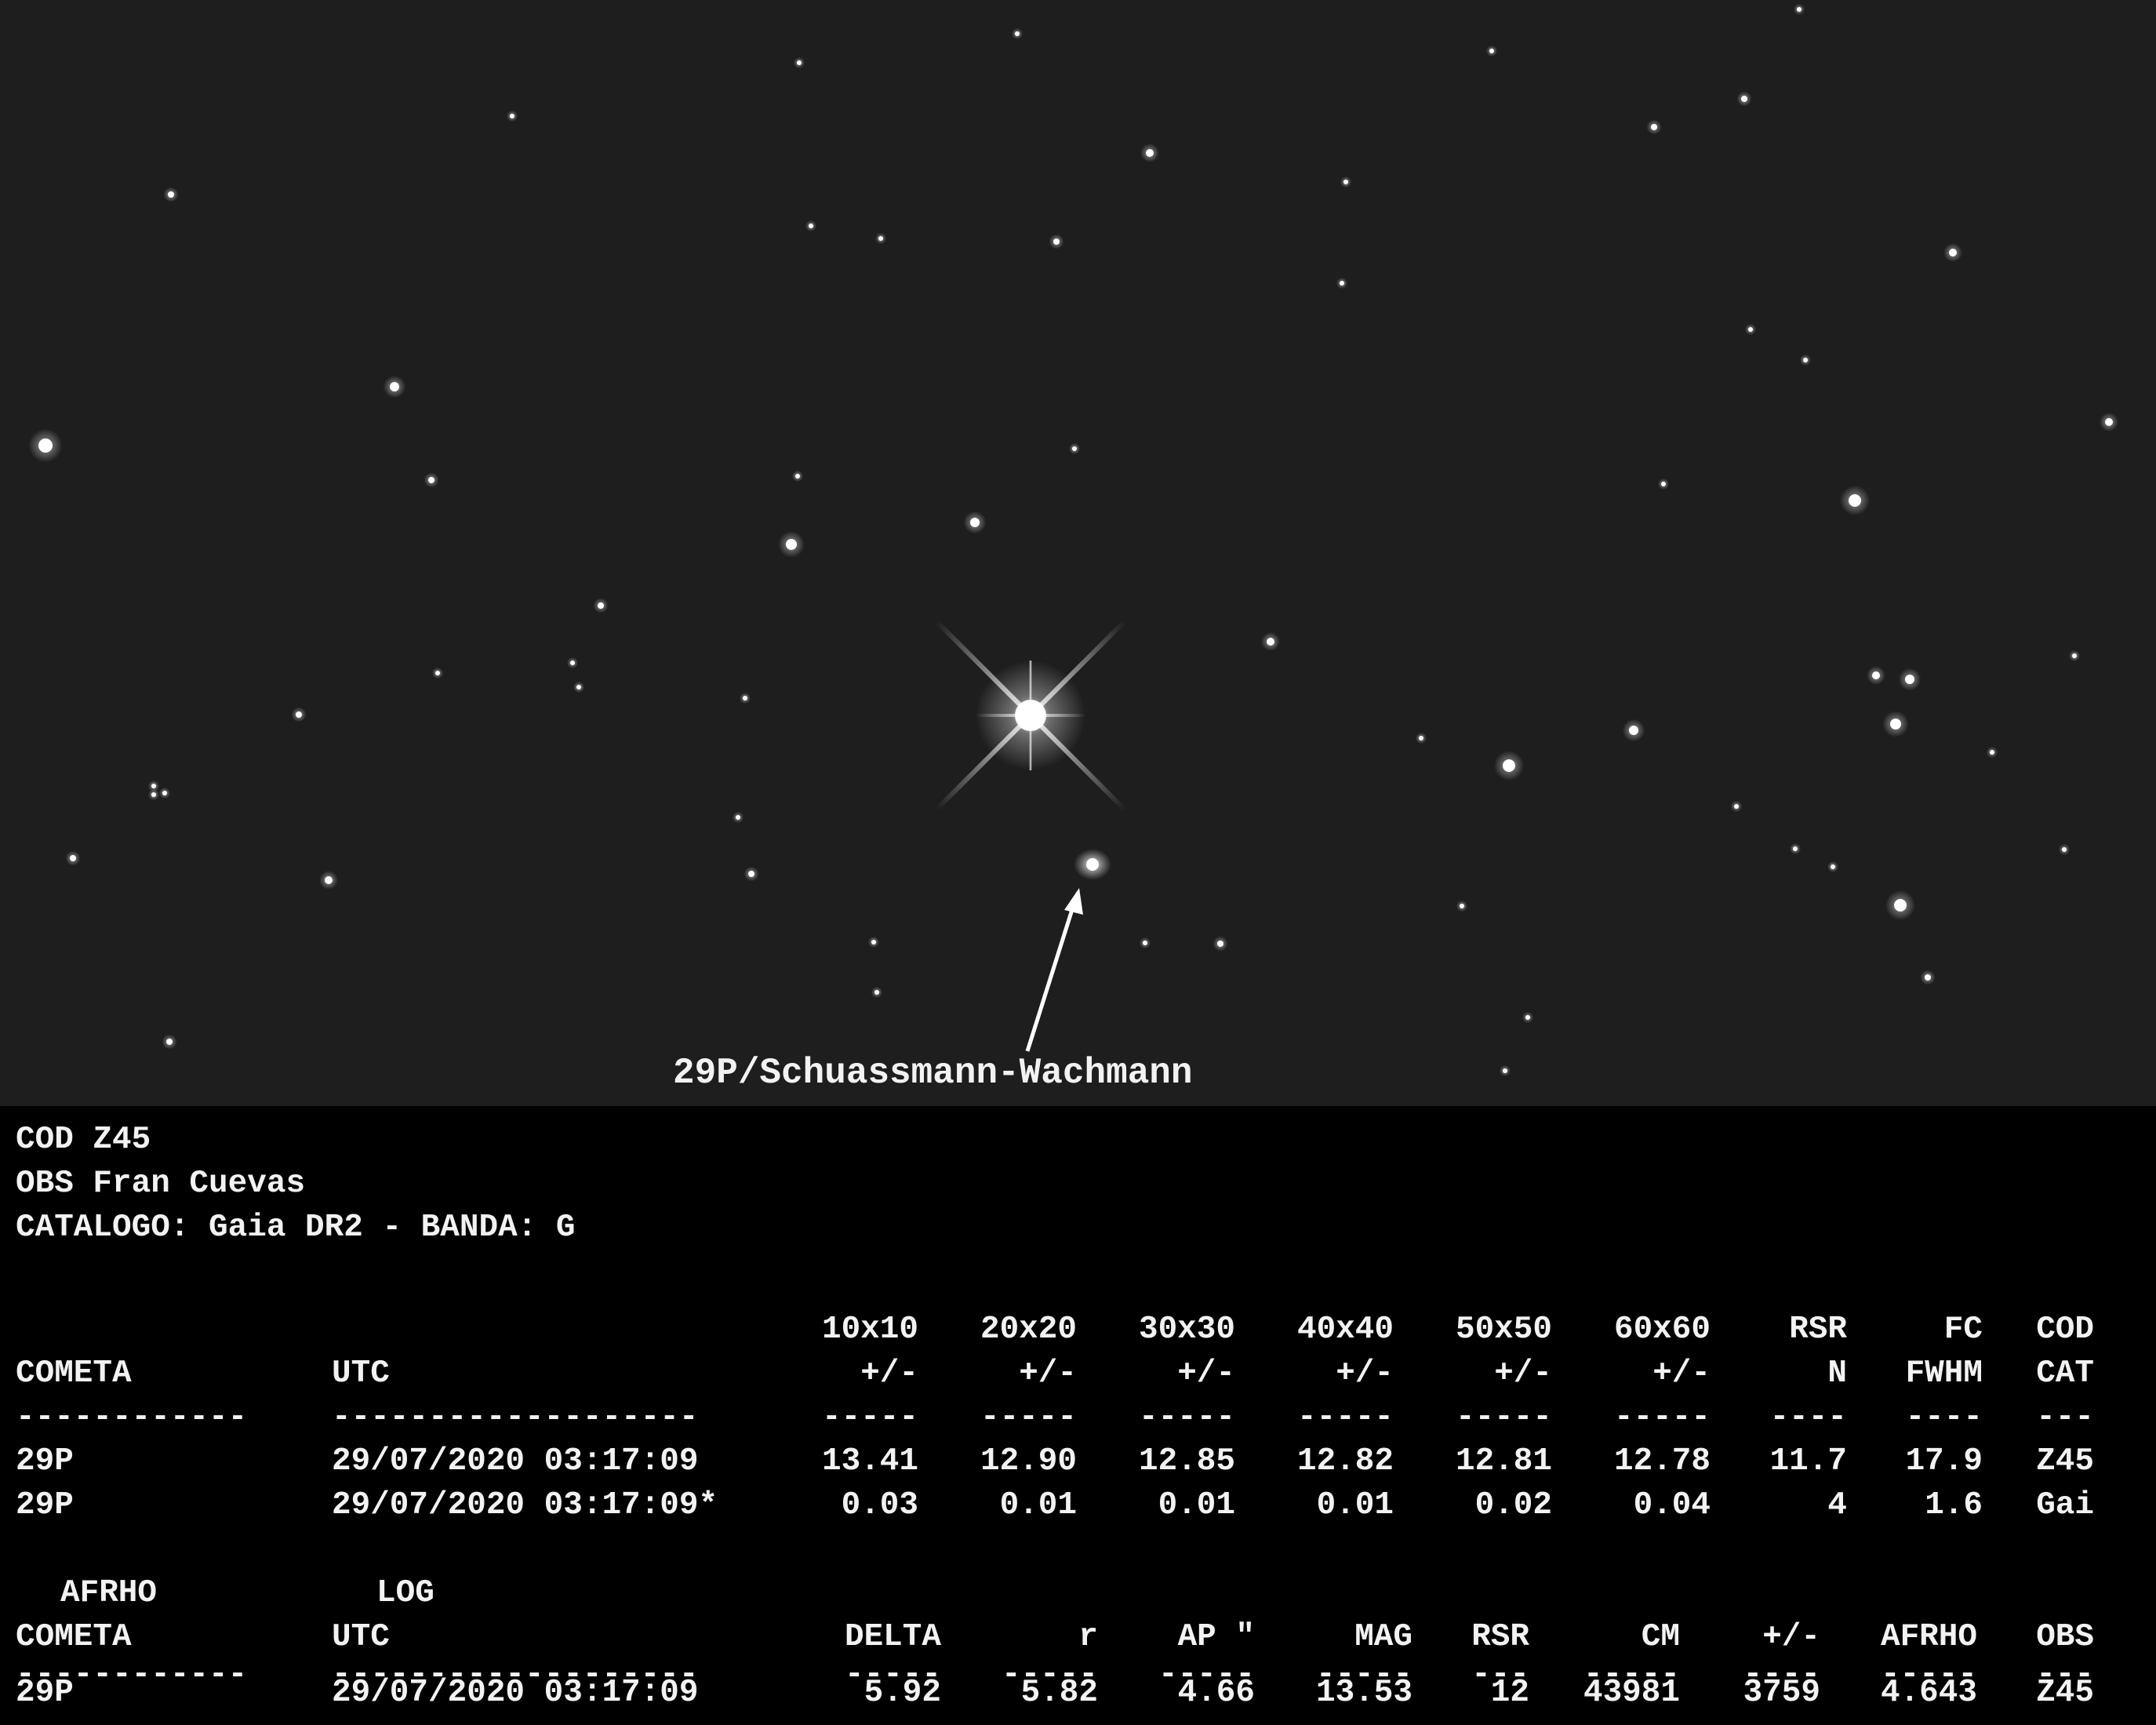 The width and height of the screenshot is (2156, 1725). I want to click on header-line: OBS Fran Cuevas, so click(161, 1184).